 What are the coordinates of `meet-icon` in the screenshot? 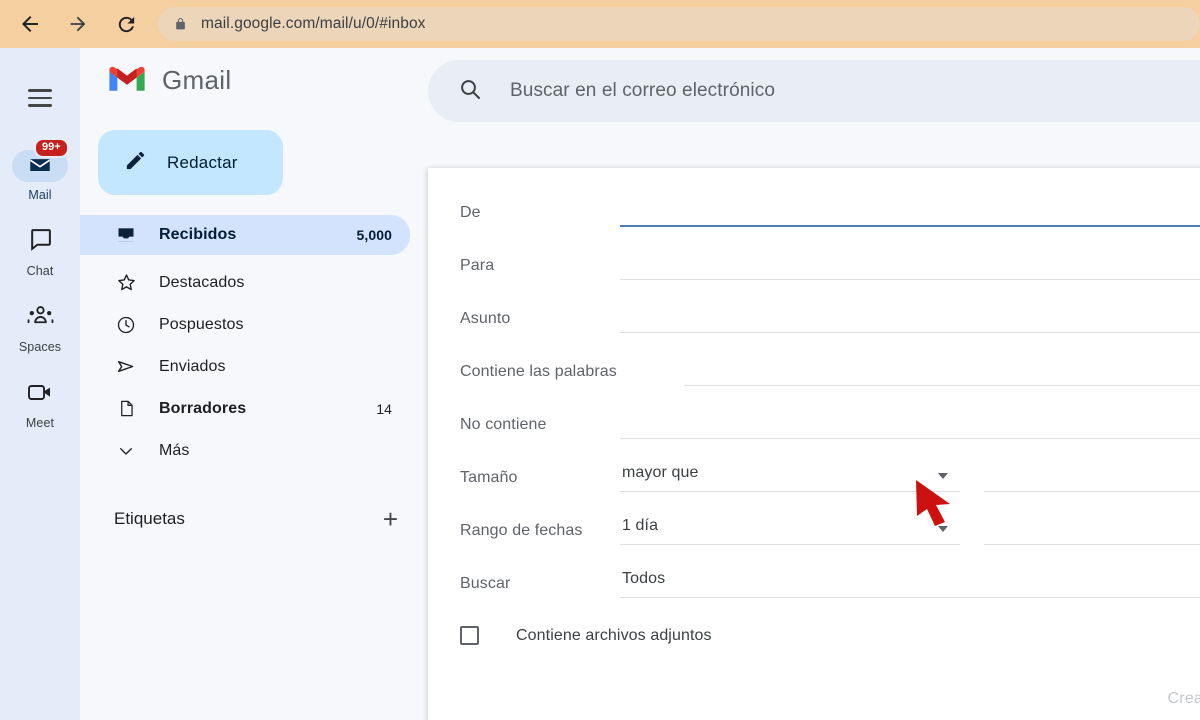 It's located at (40, 394).